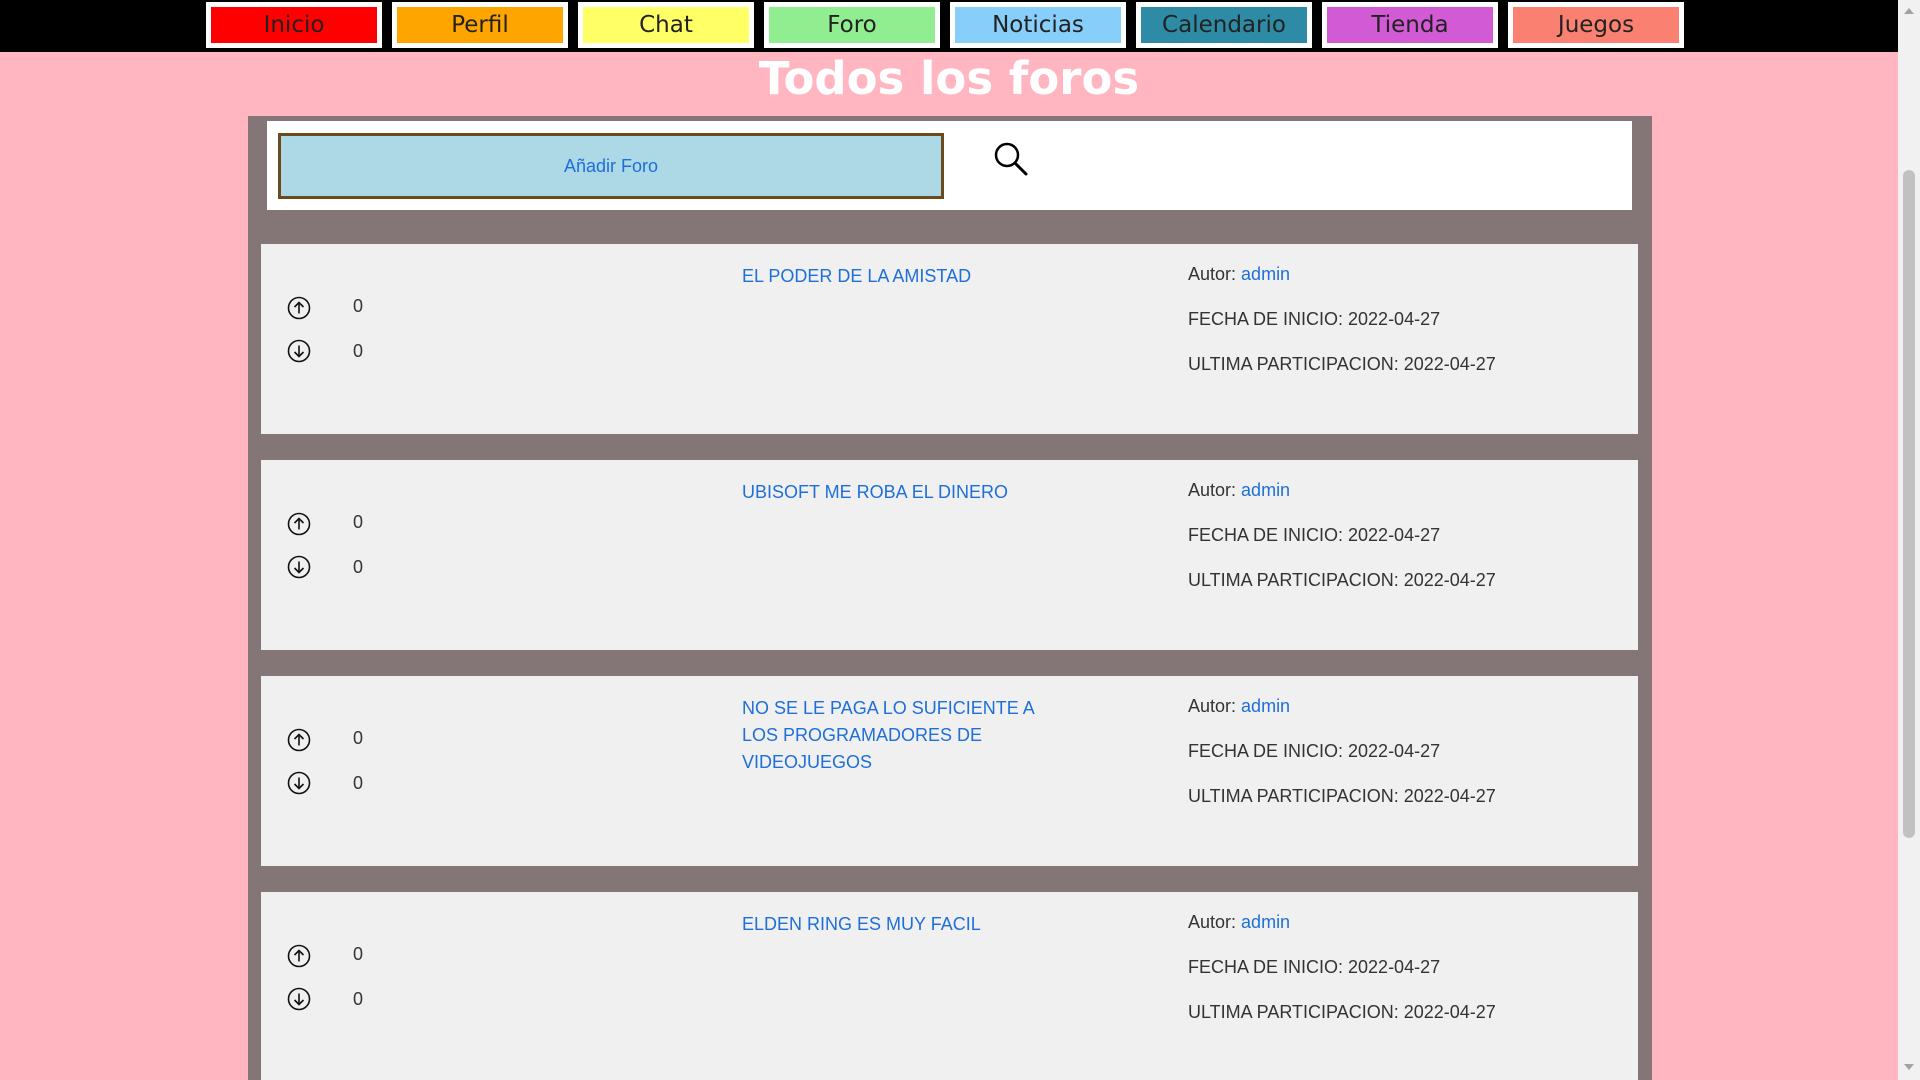 Image resolution: width=1920 pixels, height=1080 pixels. What do you see at coordinates (949, 78) in the screenshot?
I see `page-title: Todos los foros` at bounding box center [949, 78].